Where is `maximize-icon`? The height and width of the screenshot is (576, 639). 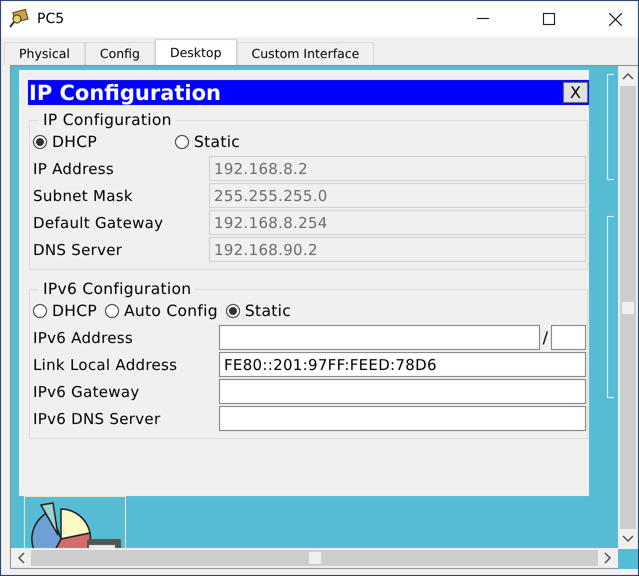 maximize-icon is located at coordinates (549, 19).